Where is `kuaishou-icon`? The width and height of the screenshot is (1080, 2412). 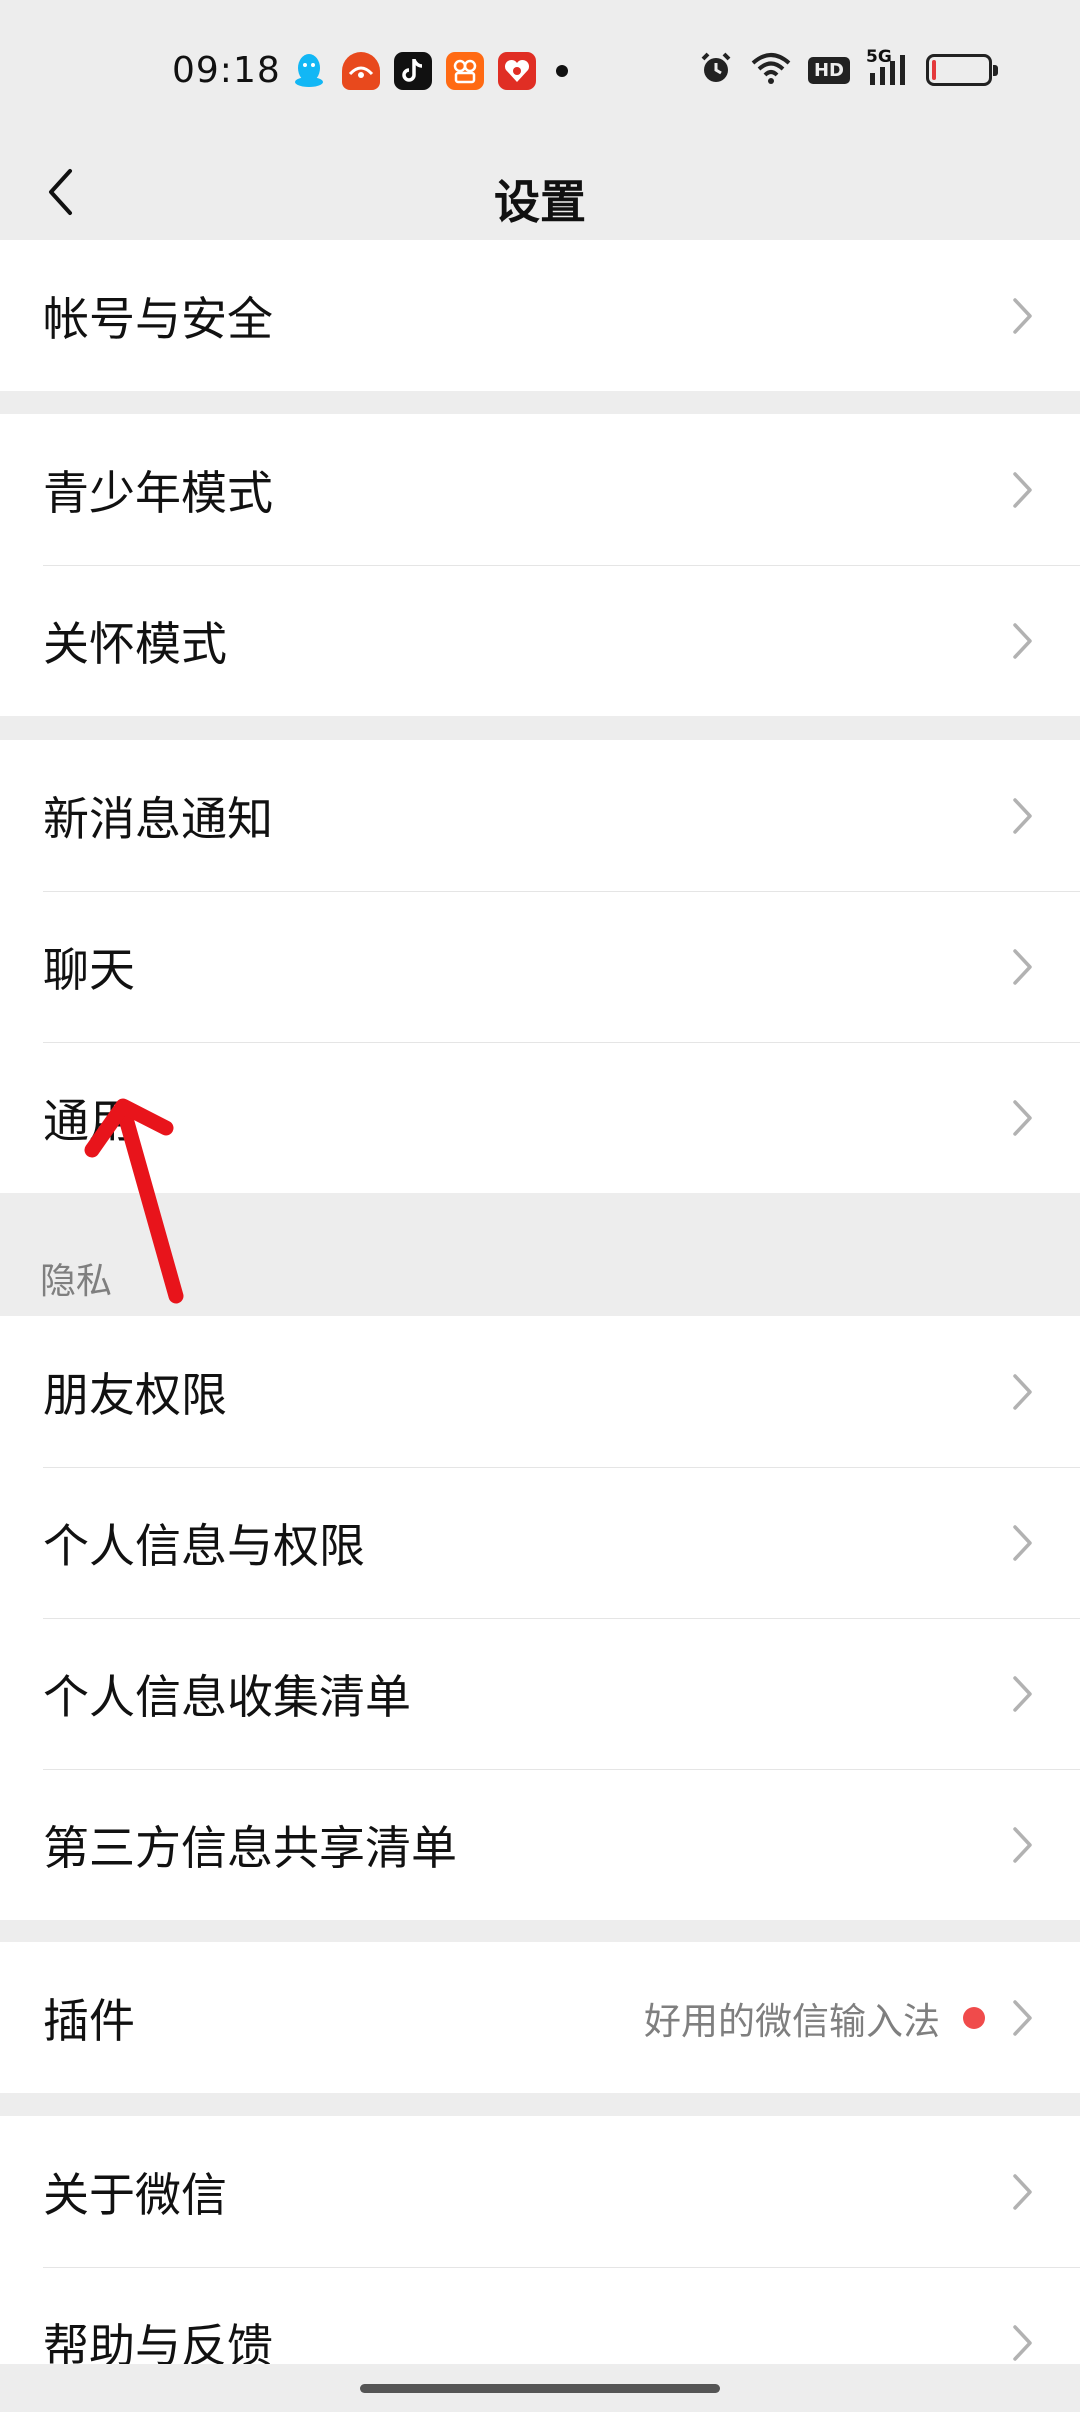 kuaishou-icon is located at coordinates (465, 71).